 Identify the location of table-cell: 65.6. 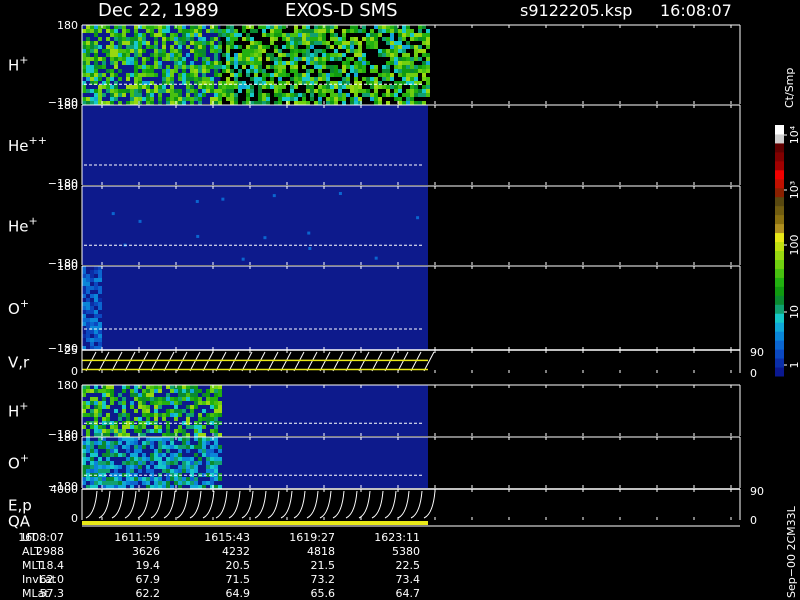
(323, 593).